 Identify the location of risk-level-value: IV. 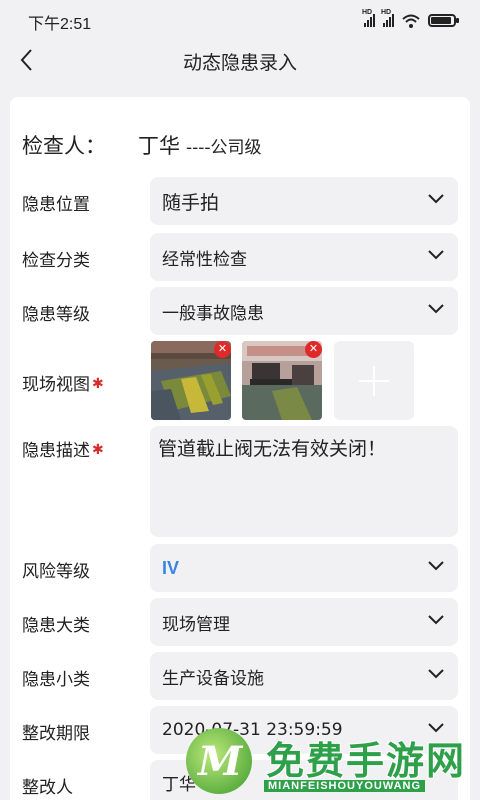
(171, 567).